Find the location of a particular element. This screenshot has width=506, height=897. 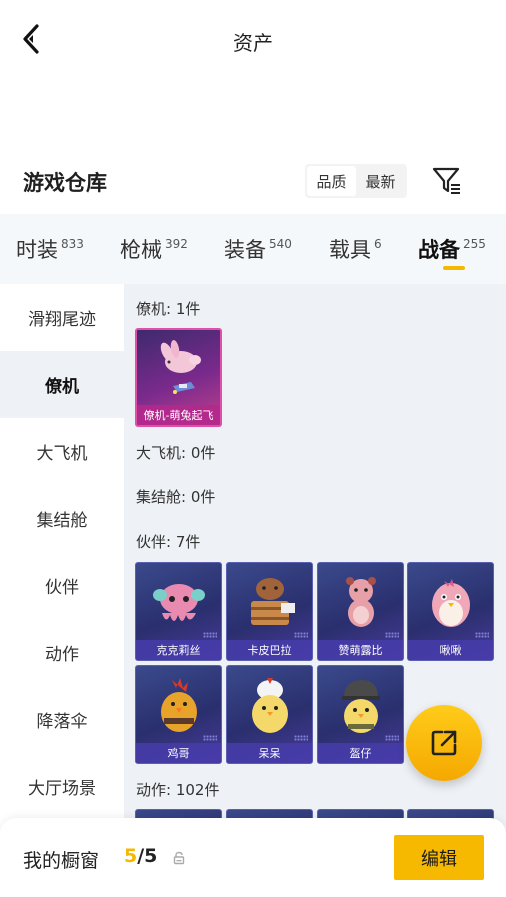

tab-label: 战备 is located at coordinates (439, 250).